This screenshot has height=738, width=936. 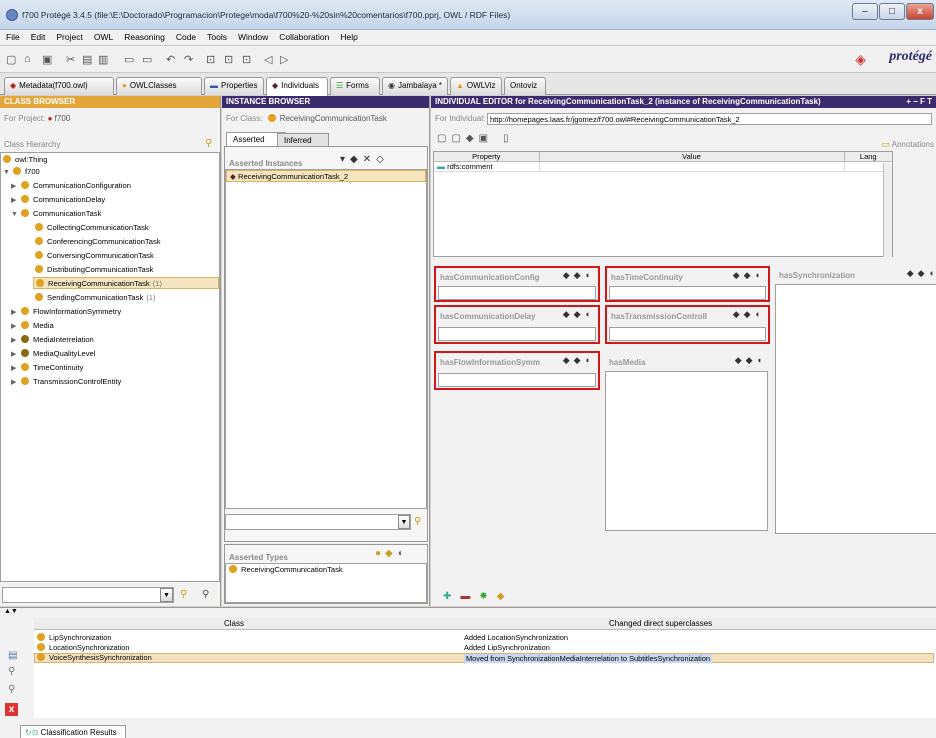 What do you see at coordinates (56, 214) in the screenshot?
I see `tree-item-communication-task: ▼ CommunicationTask` at bounding box center [56, 214].